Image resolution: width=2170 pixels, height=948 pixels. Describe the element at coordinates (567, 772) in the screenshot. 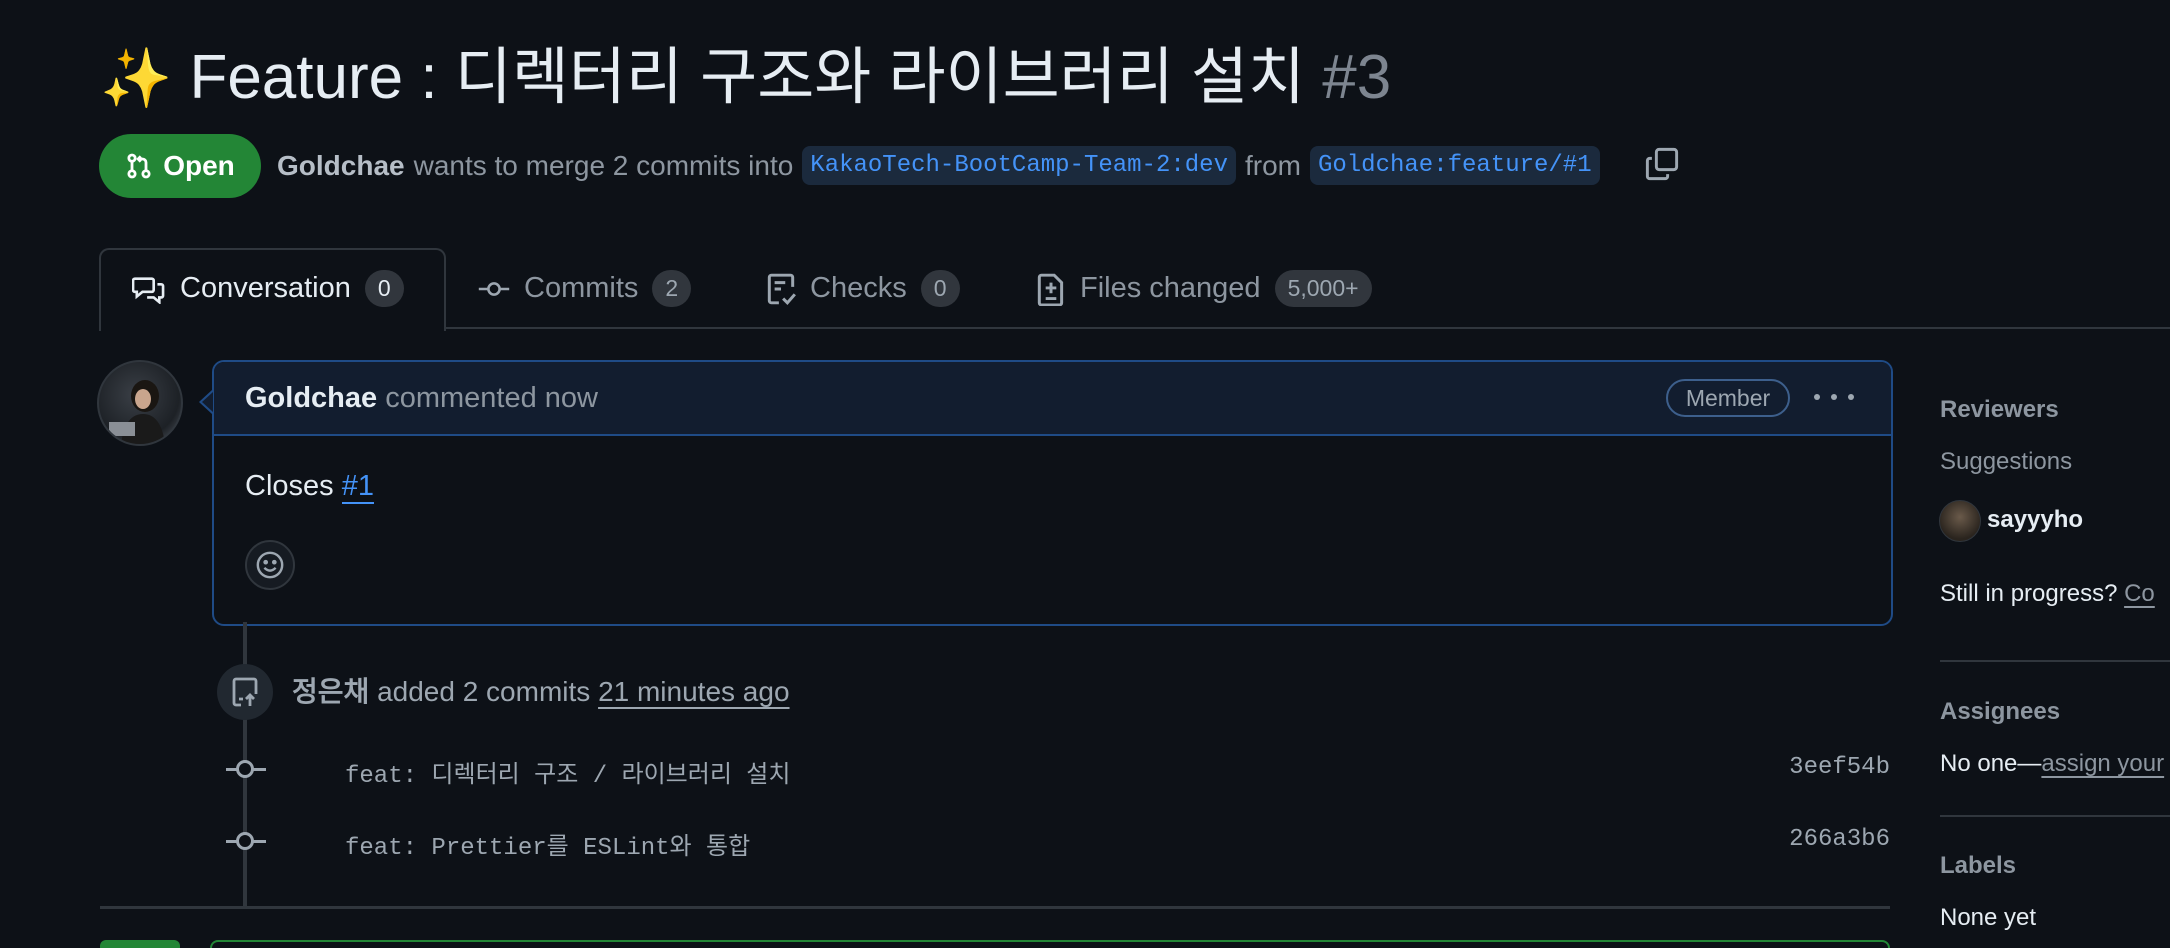

I see `commit-message-1: feat: 디렉터리 구조 / 라이브러리 설치` at that location.